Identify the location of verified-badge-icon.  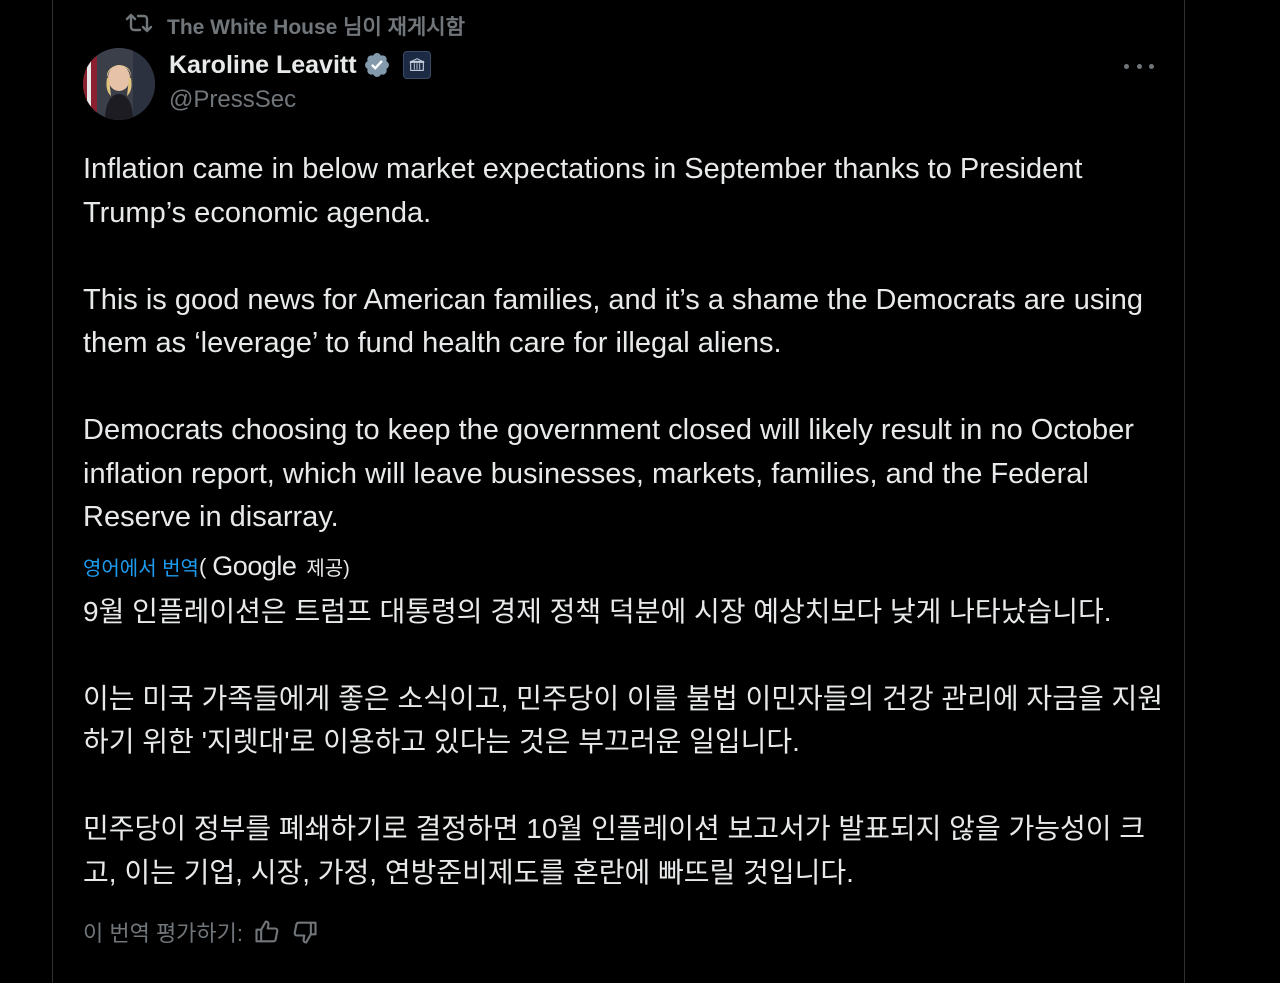
(377, 65).